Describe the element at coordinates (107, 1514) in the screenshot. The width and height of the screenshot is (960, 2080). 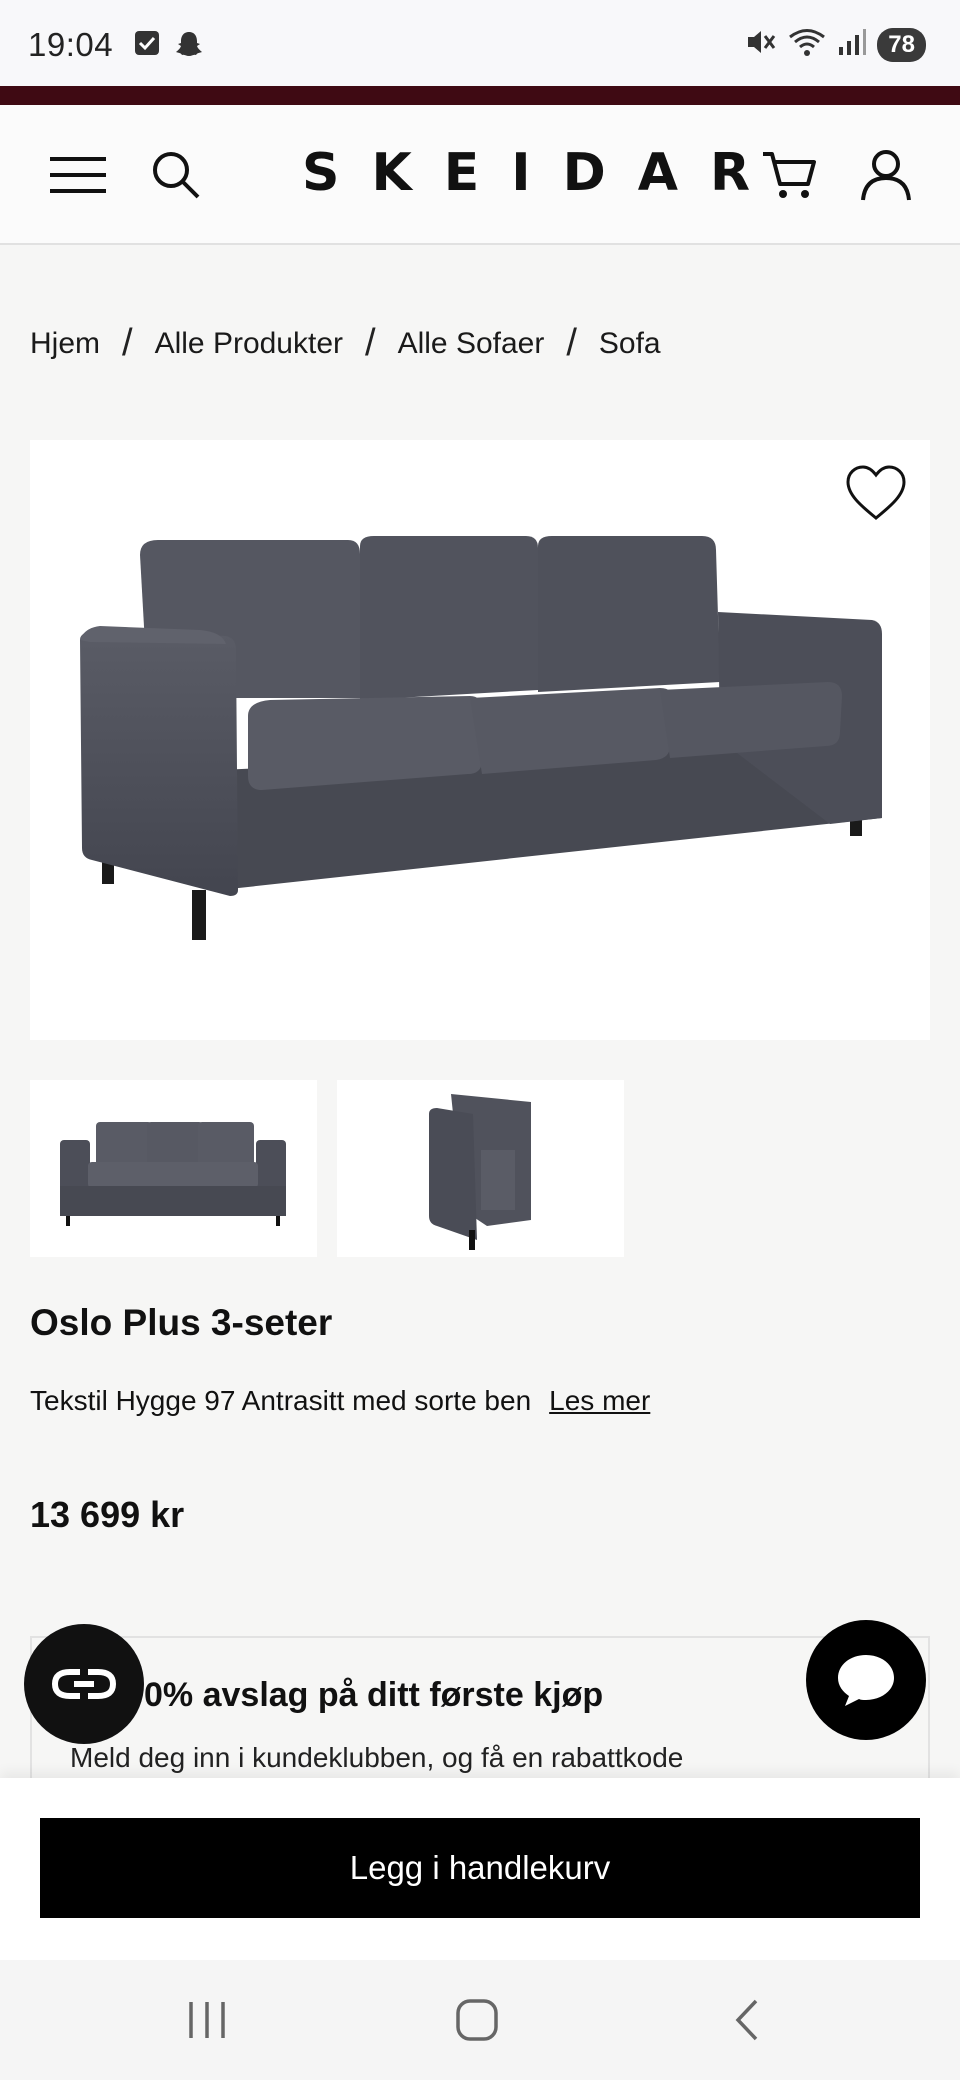
I see `product-price: 13 699 kr` at that location.